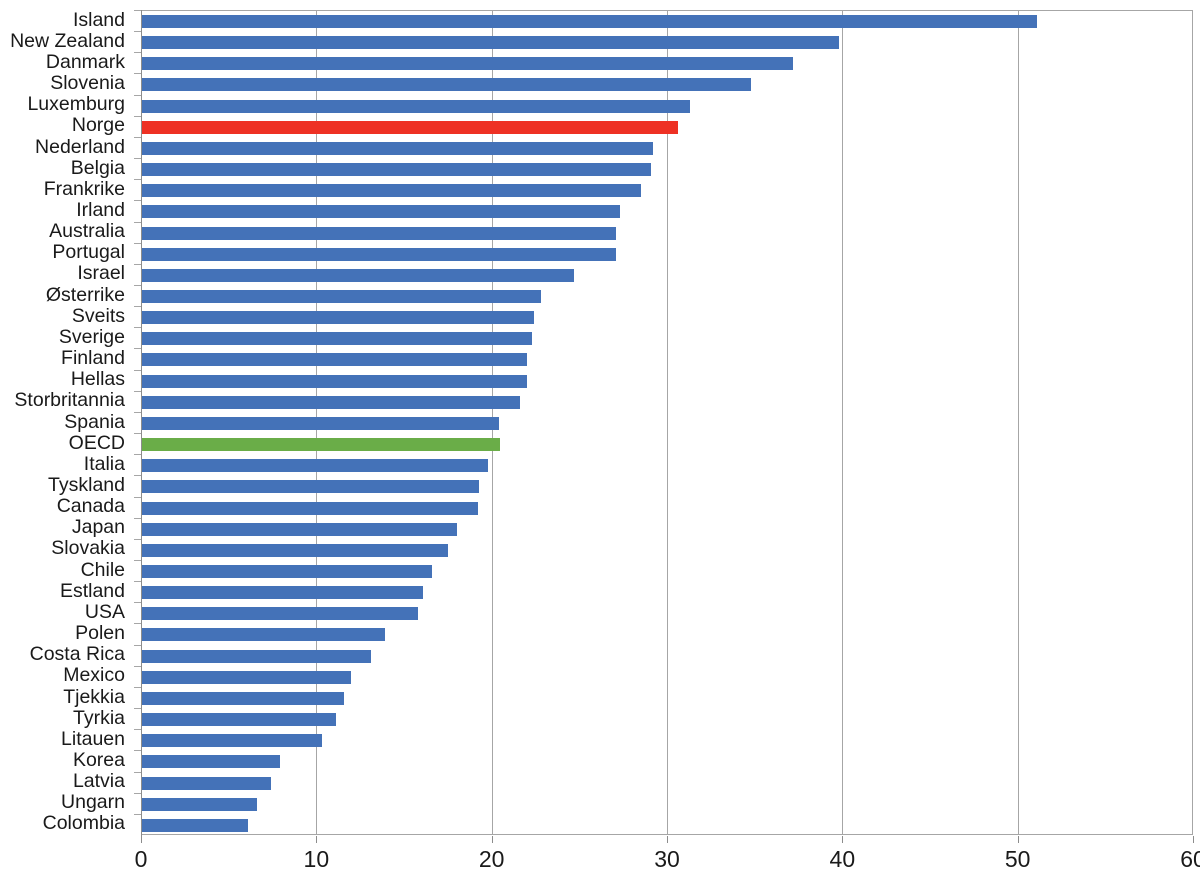 This screenshot has width=1200, height=881. Describe the element at coordinates (102, 569) in the screenshot. I see `y-tick-label: Chile` at that location.